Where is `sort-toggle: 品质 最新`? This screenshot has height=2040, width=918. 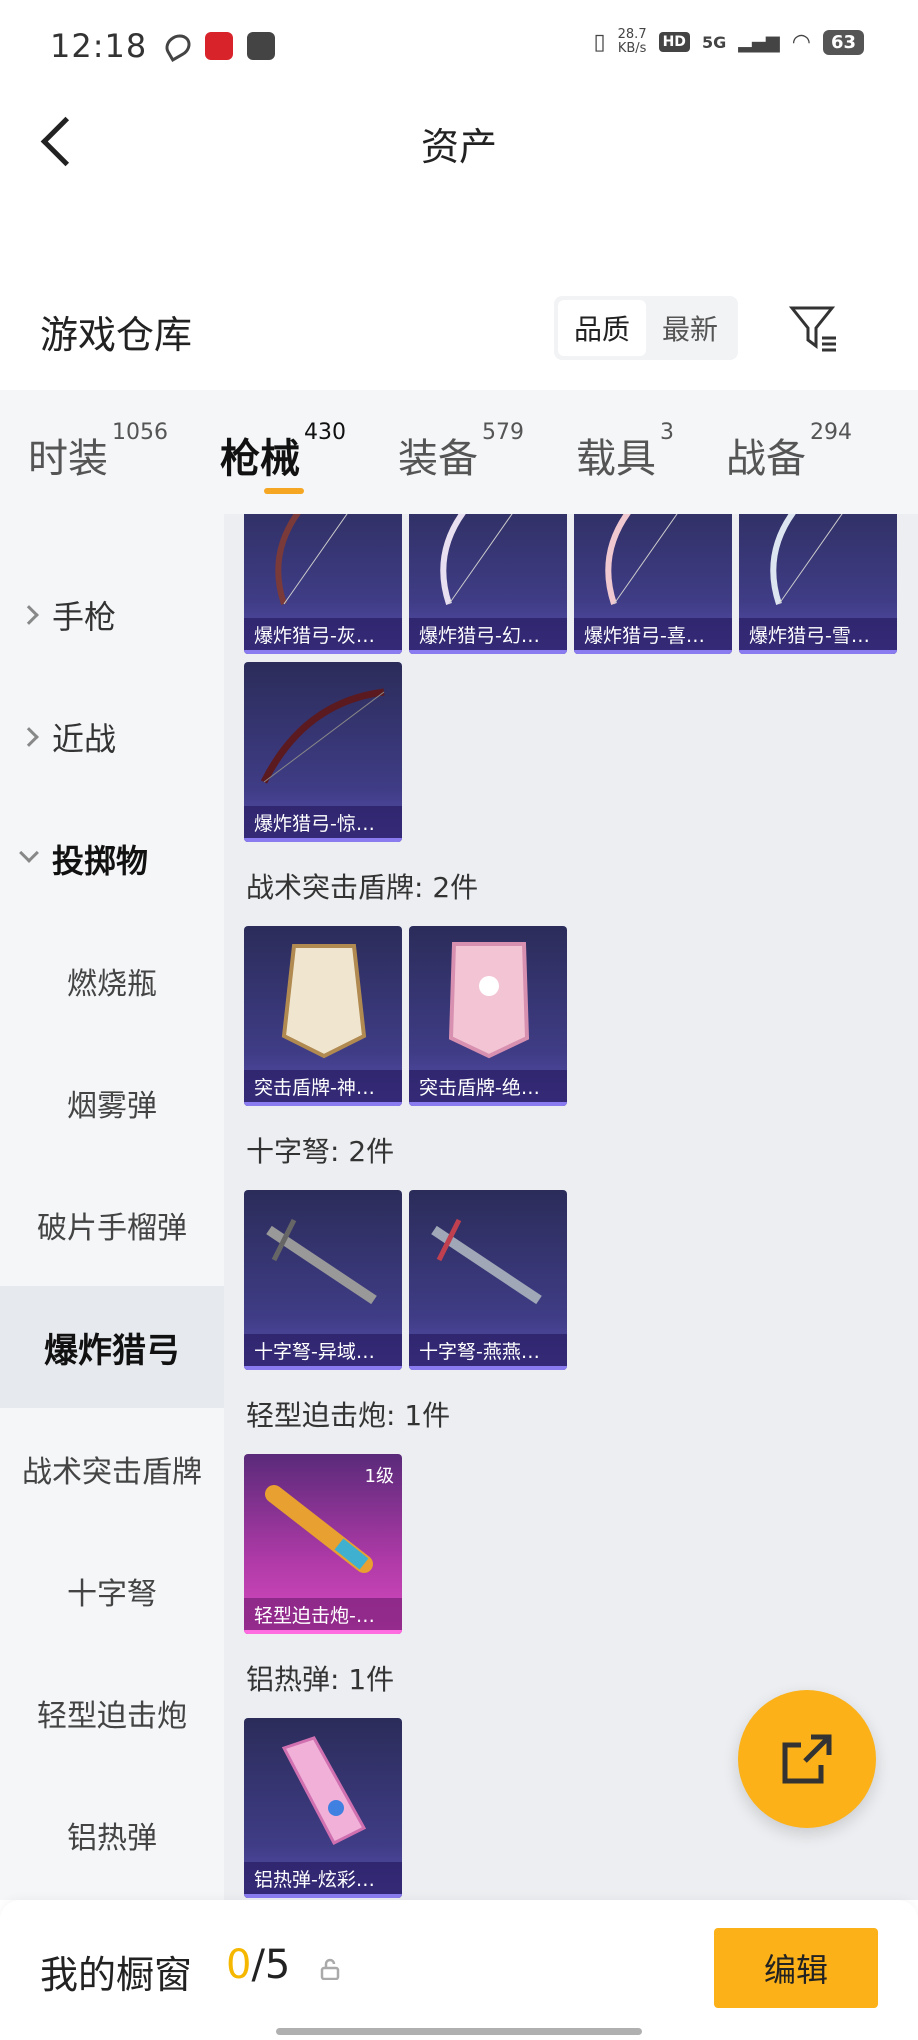
sort-toggle: 品质 最新 is located at coordinates (646, 328).